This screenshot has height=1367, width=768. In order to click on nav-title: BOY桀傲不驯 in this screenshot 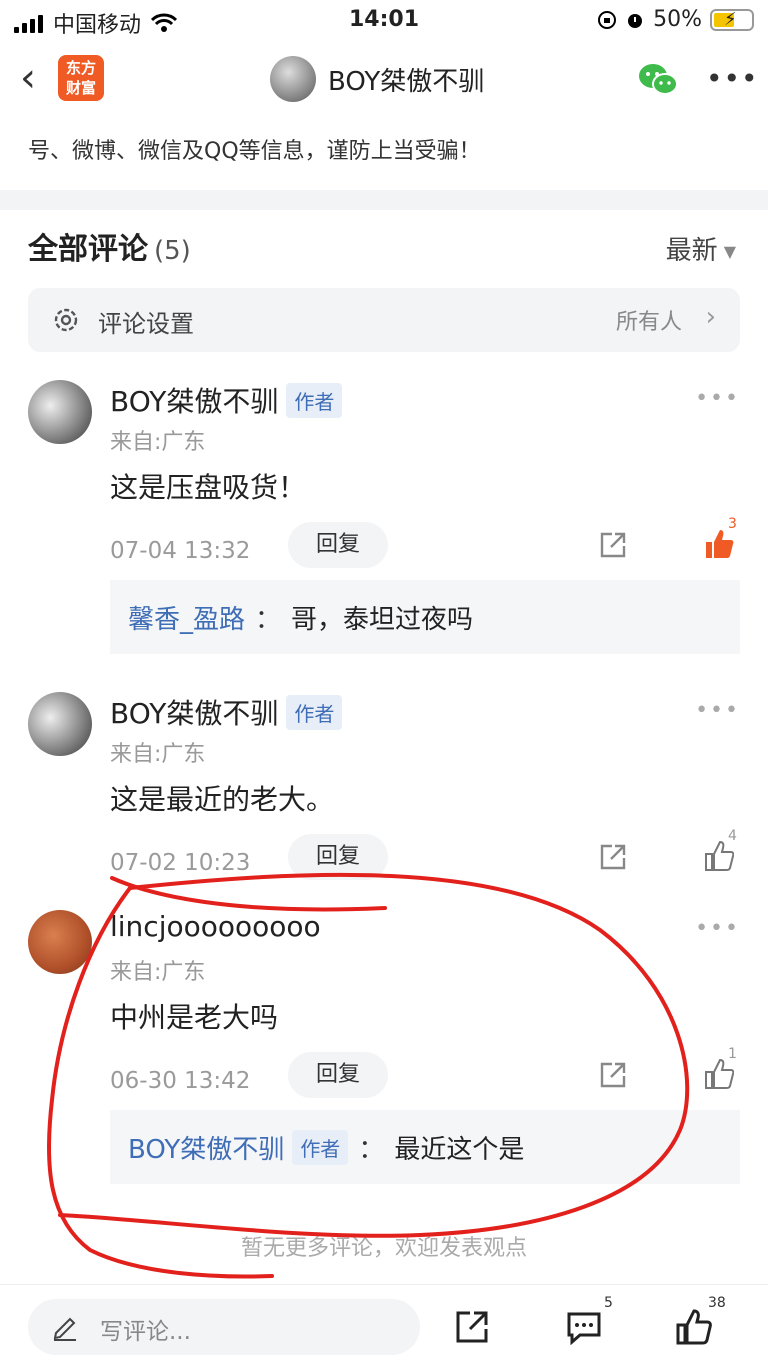, I will do `click(377, 79)`.